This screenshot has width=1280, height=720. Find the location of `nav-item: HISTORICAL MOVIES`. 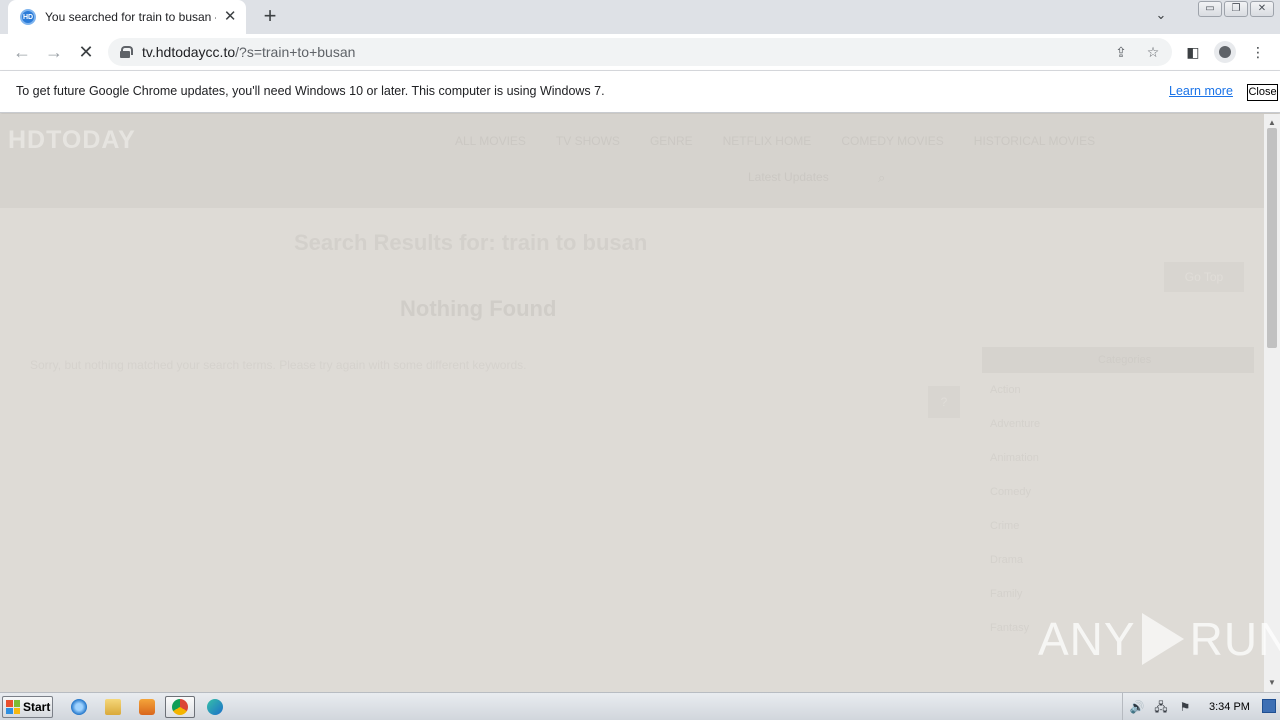

nav-item: HISTORICAL MOVIES is located at coordinates (1034, 141).